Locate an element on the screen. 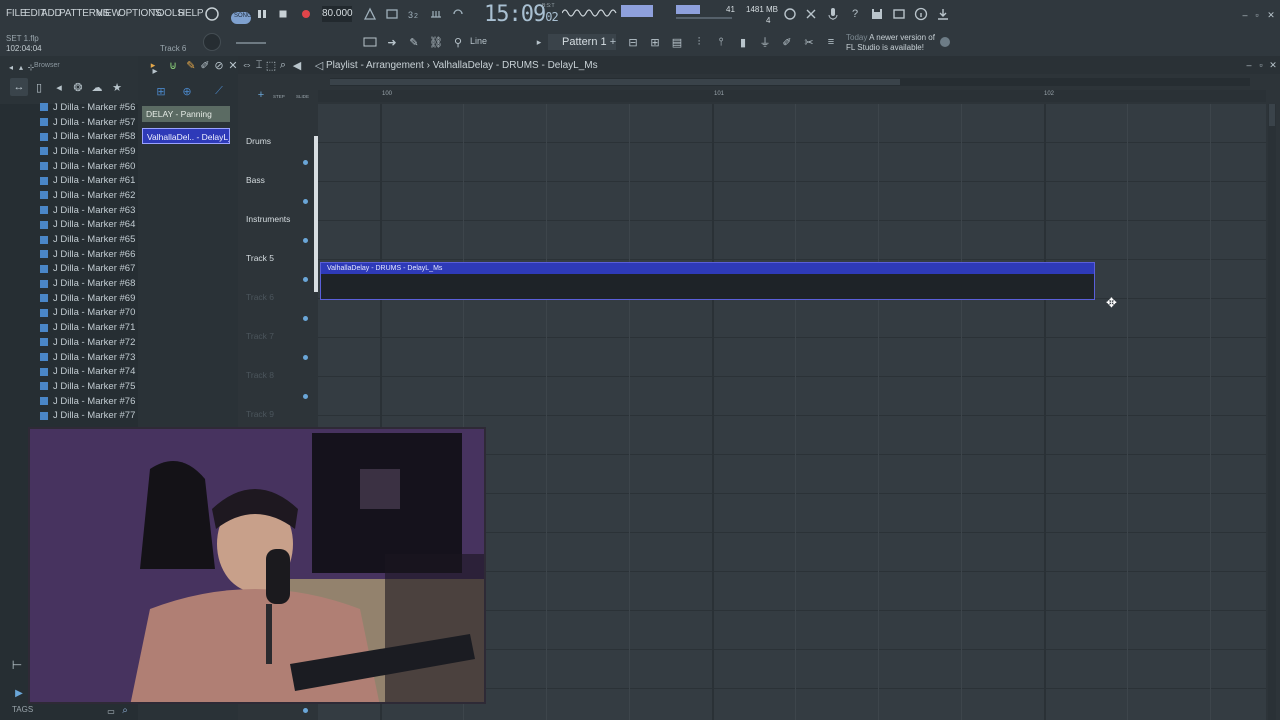  list-item: J Dilla - Marker #56 is located at coordinates (87, 107).